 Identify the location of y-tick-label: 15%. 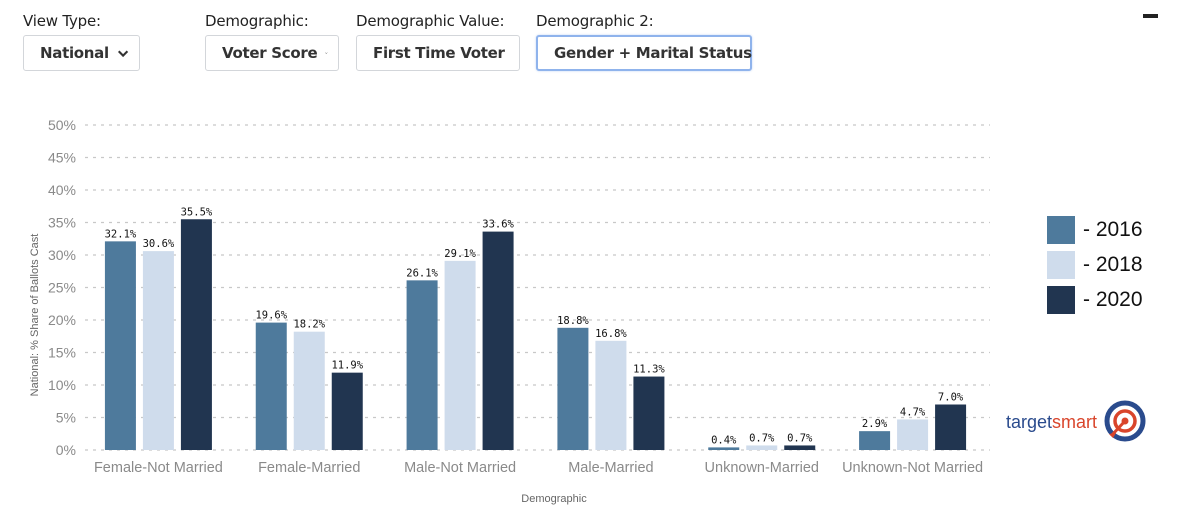
(62, 353).